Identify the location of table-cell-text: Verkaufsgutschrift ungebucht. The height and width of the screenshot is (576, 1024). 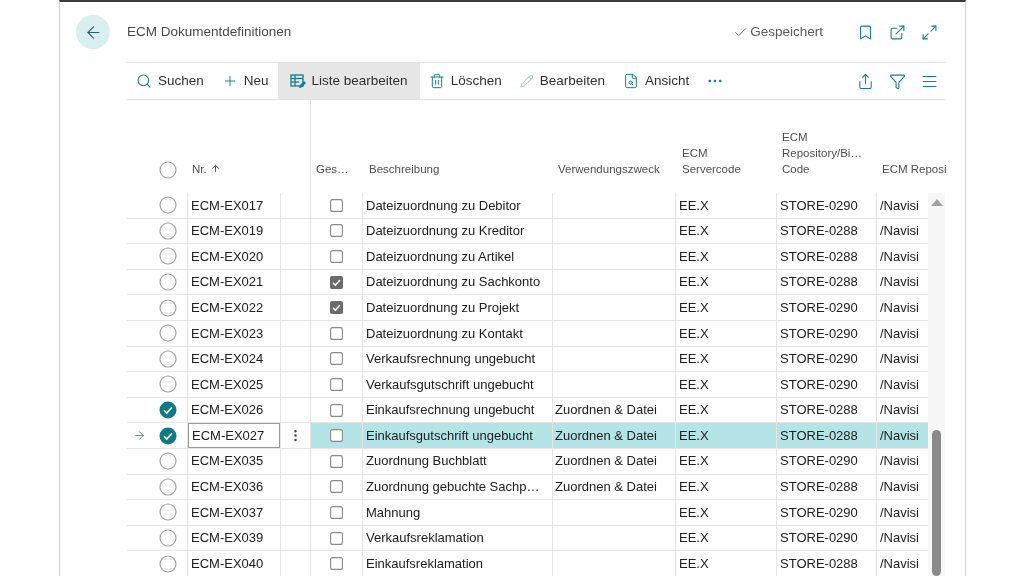
(450, 384).